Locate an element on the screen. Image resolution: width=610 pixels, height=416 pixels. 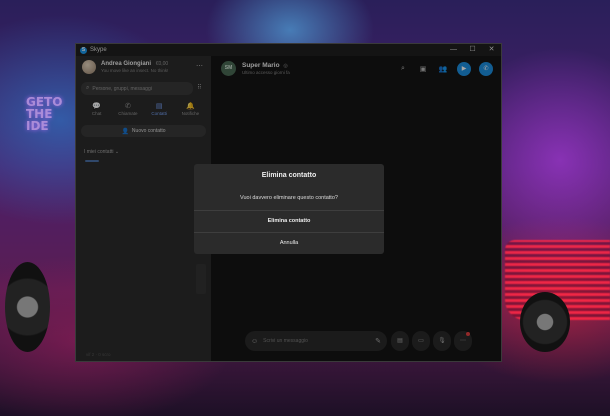
wallpaper-wheel-left is located at coordinates (27, 307).